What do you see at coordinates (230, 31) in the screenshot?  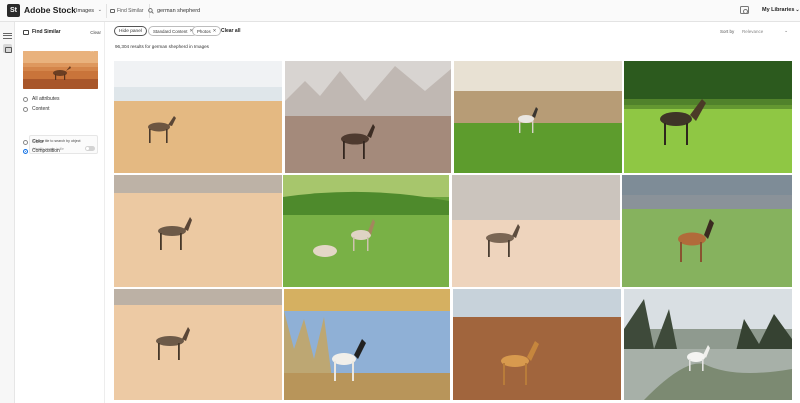 I see `clear-all-button: Clear all` at bounding box center [230, 31].